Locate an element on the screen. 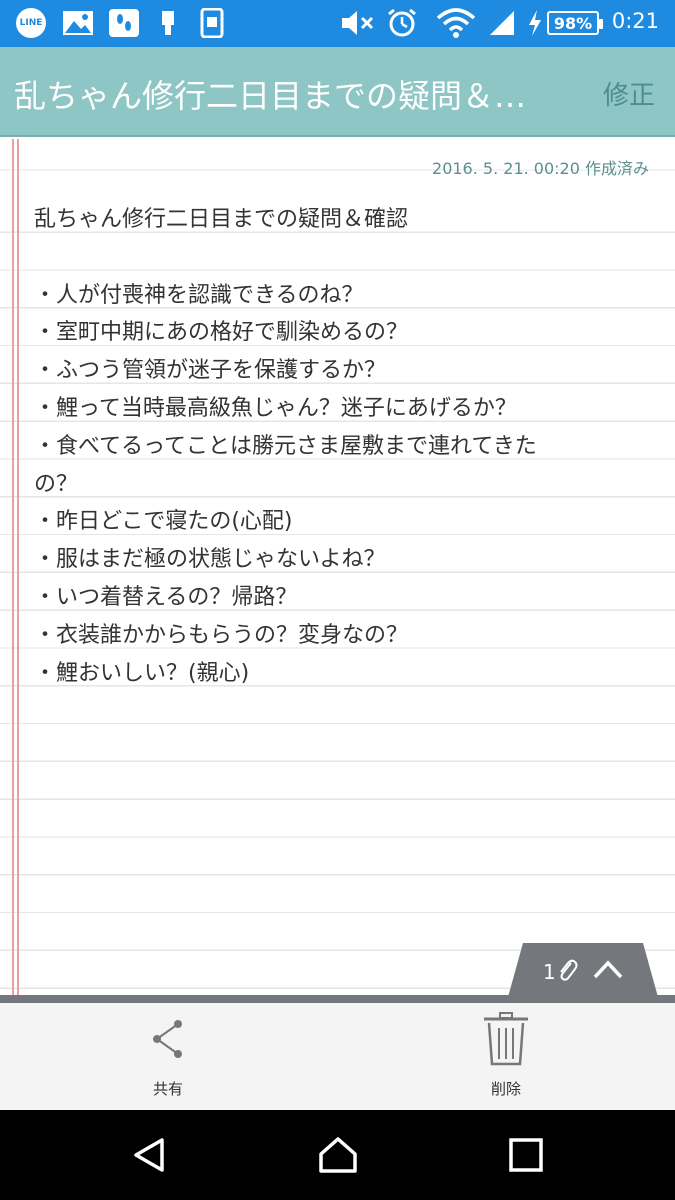 Image resolution: width=675 pixels, height=1200 pixels. note-line: ・鯉おいしい？(親心) is located at coordinates (142, 673).